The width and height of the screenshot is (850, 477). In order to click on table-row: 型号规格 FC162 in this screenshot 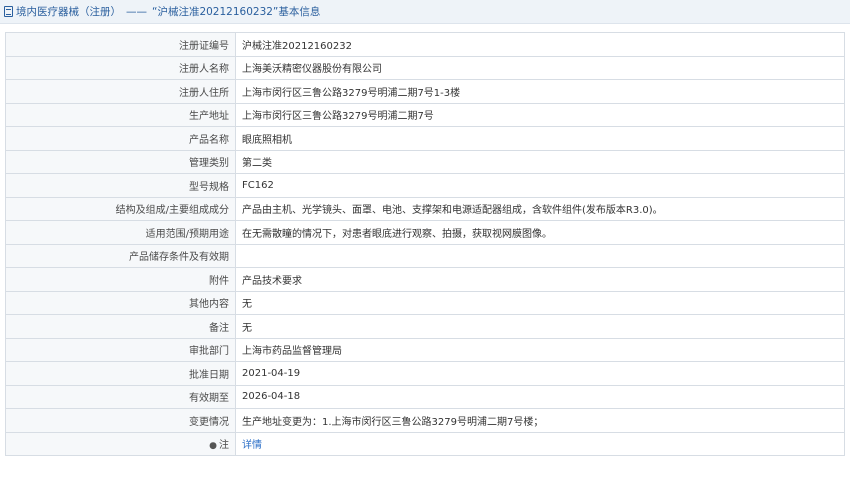, I will do `click(425, 185)`.